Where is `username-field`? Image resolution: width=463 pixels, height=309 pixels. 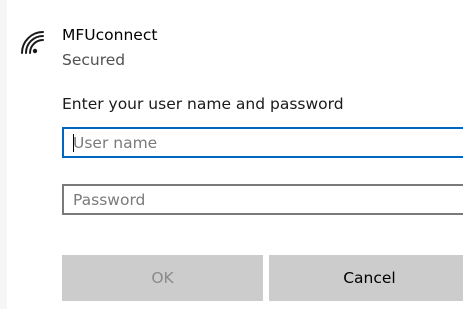
username-field is located at coordinates (262, 142).